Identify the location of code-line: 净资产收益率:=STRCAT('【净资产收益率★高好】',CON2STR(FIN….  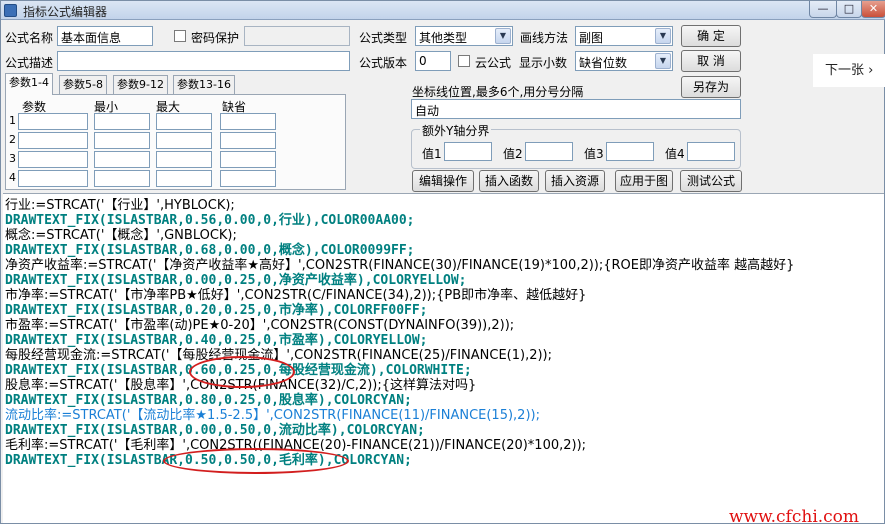
(400, 265).